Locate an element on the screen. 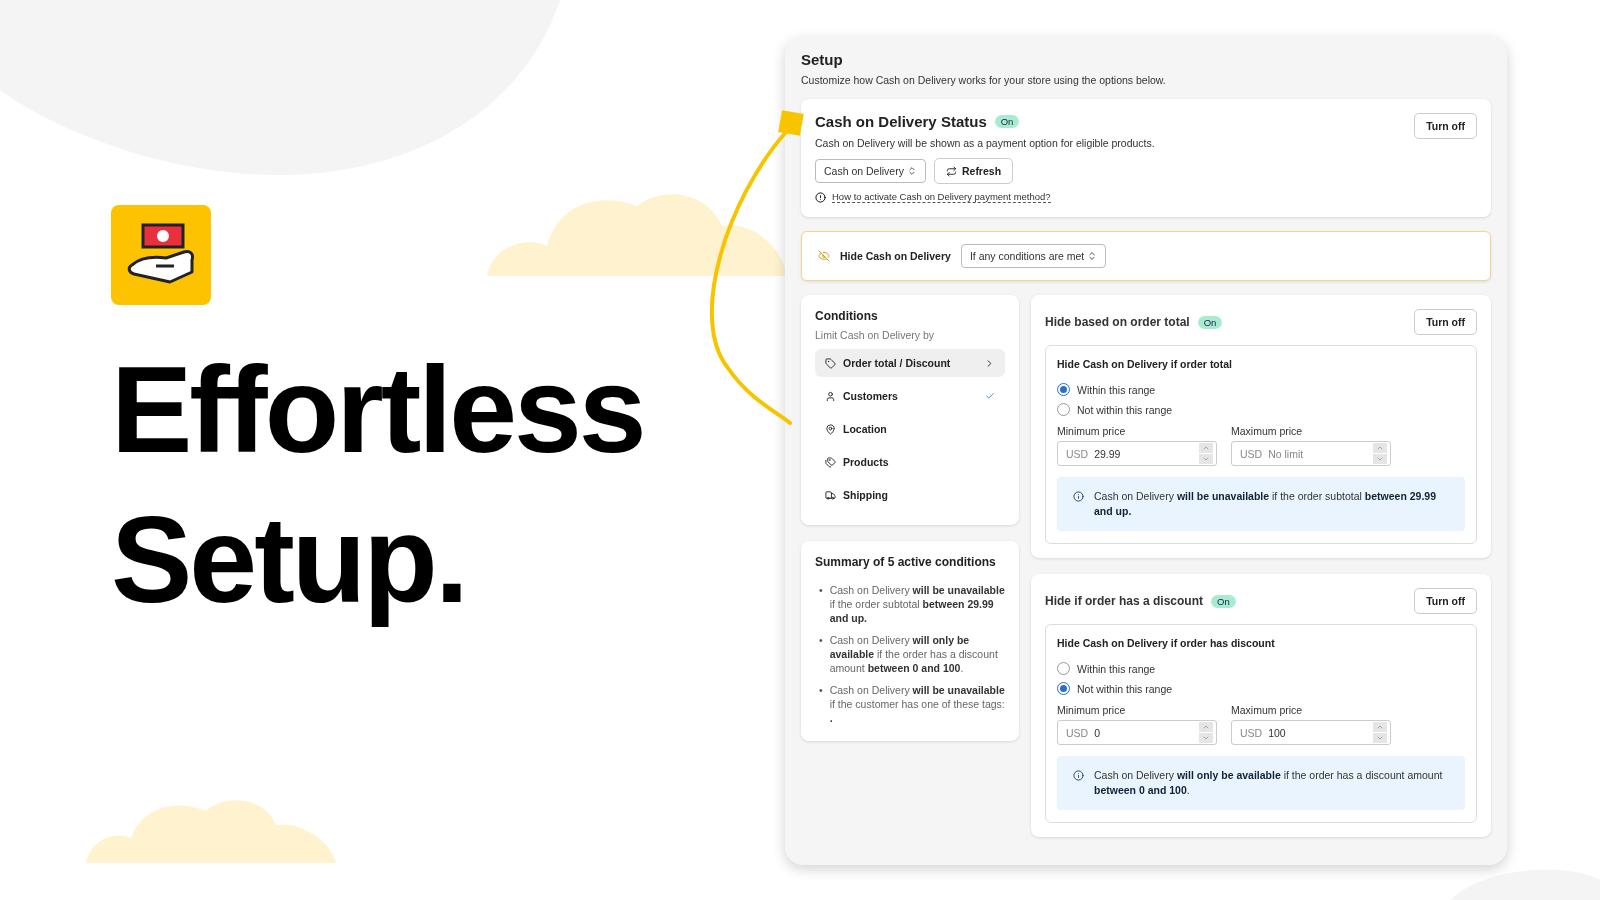  card-description: Cash on Delivery will be shown as a payment option for eligible products. is located at coordinates (985, 143).